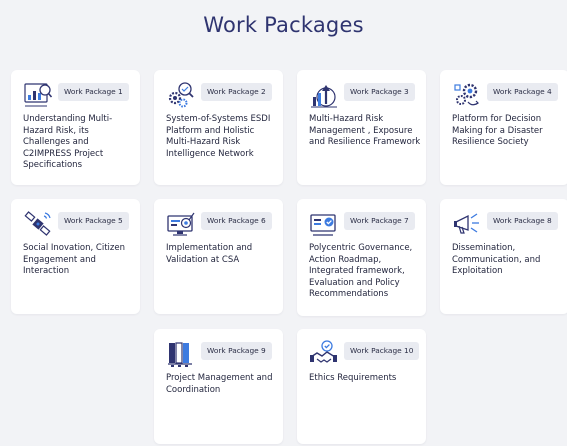 The width and height of the screenshot is (567, 446). I want to click on work-package-label: Work Package 5, so click(93, 221).